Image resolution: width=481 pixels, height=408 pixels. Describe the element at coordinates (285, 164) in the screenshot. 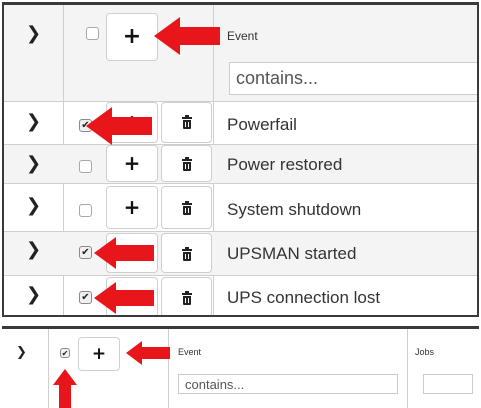

I see `event-name: Power restored` at that location.